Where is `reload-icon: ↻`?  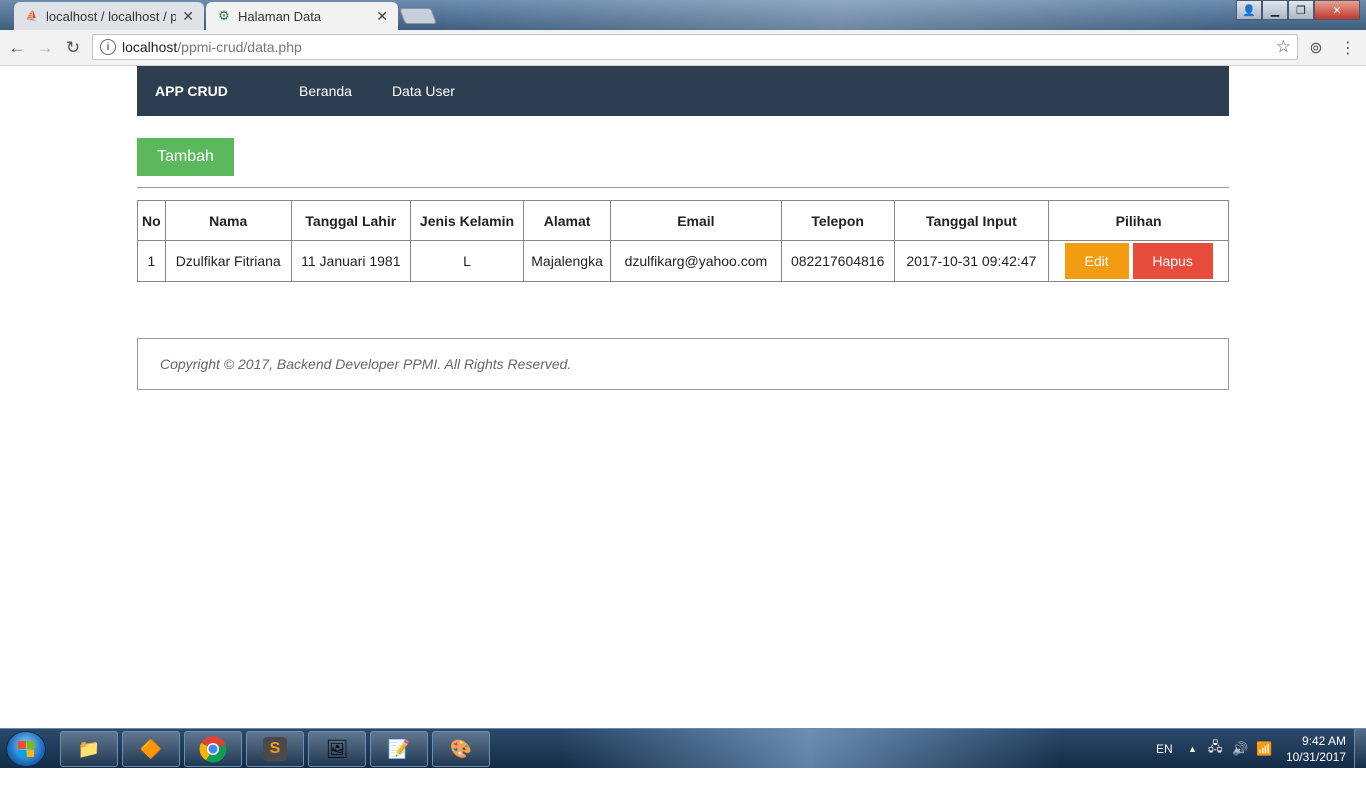 reload-icon: ↻ is located at coordinates (73, 48).